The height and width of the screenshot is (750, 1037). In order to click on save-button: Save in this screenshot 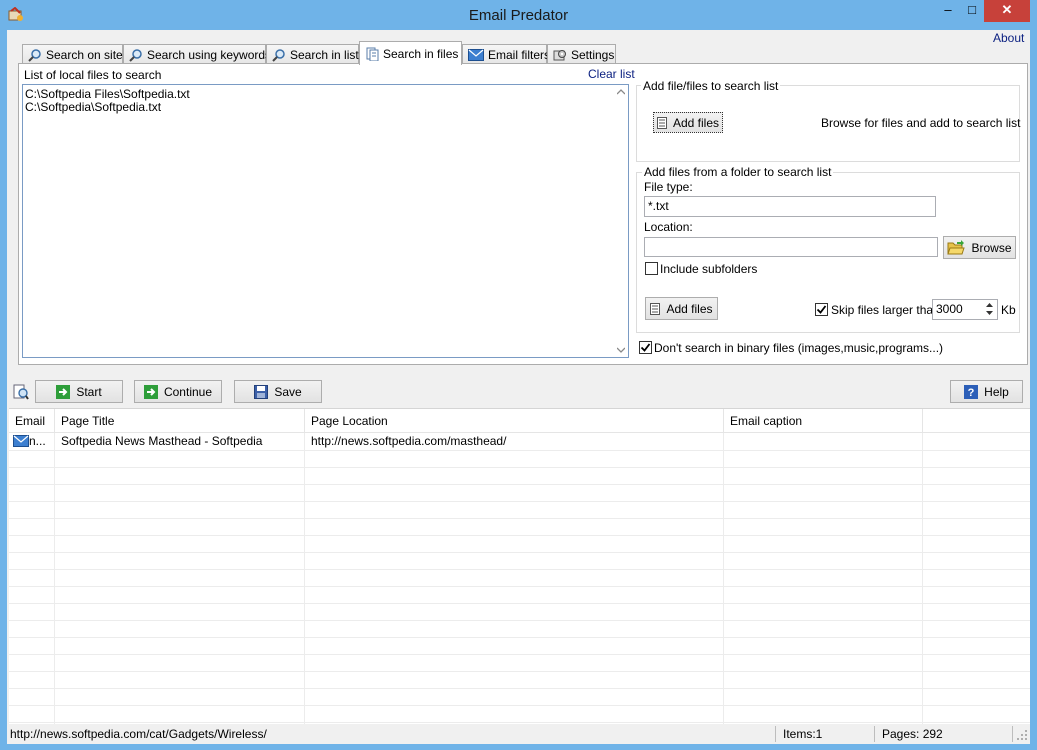, I will do `click(278, 391)`.